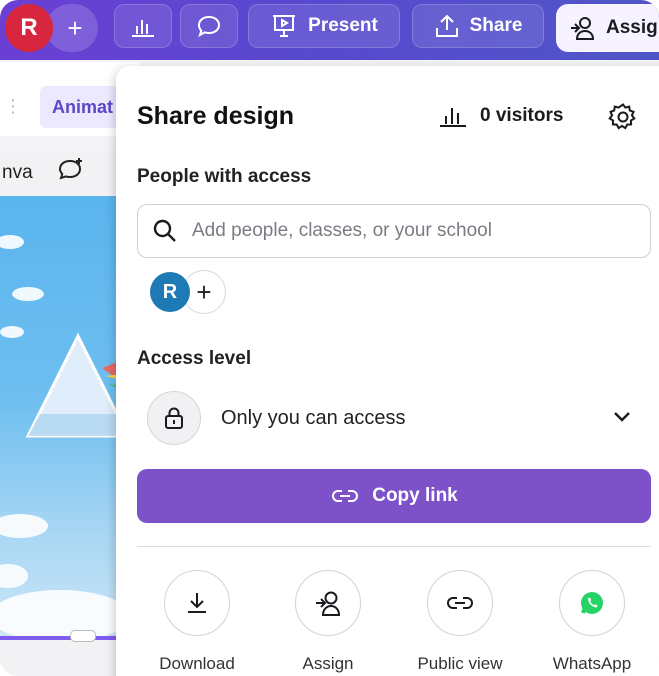 The image size is (659, 676). I want to click on public-view-option: Public view, so click(460, 622).